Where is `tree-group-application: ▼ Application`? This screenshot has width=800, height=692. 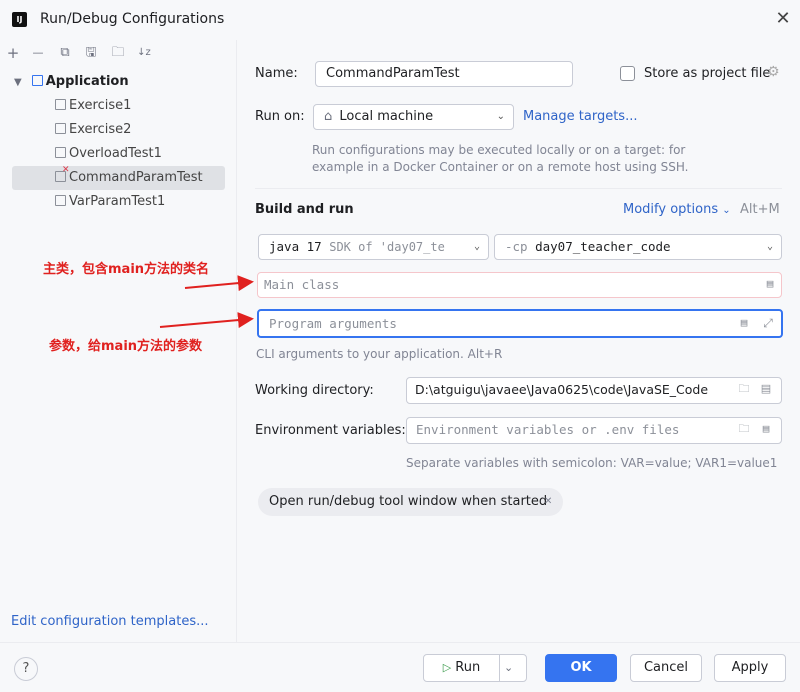
tree-group-application: ▼ Application is located at coordinates (118, 82).